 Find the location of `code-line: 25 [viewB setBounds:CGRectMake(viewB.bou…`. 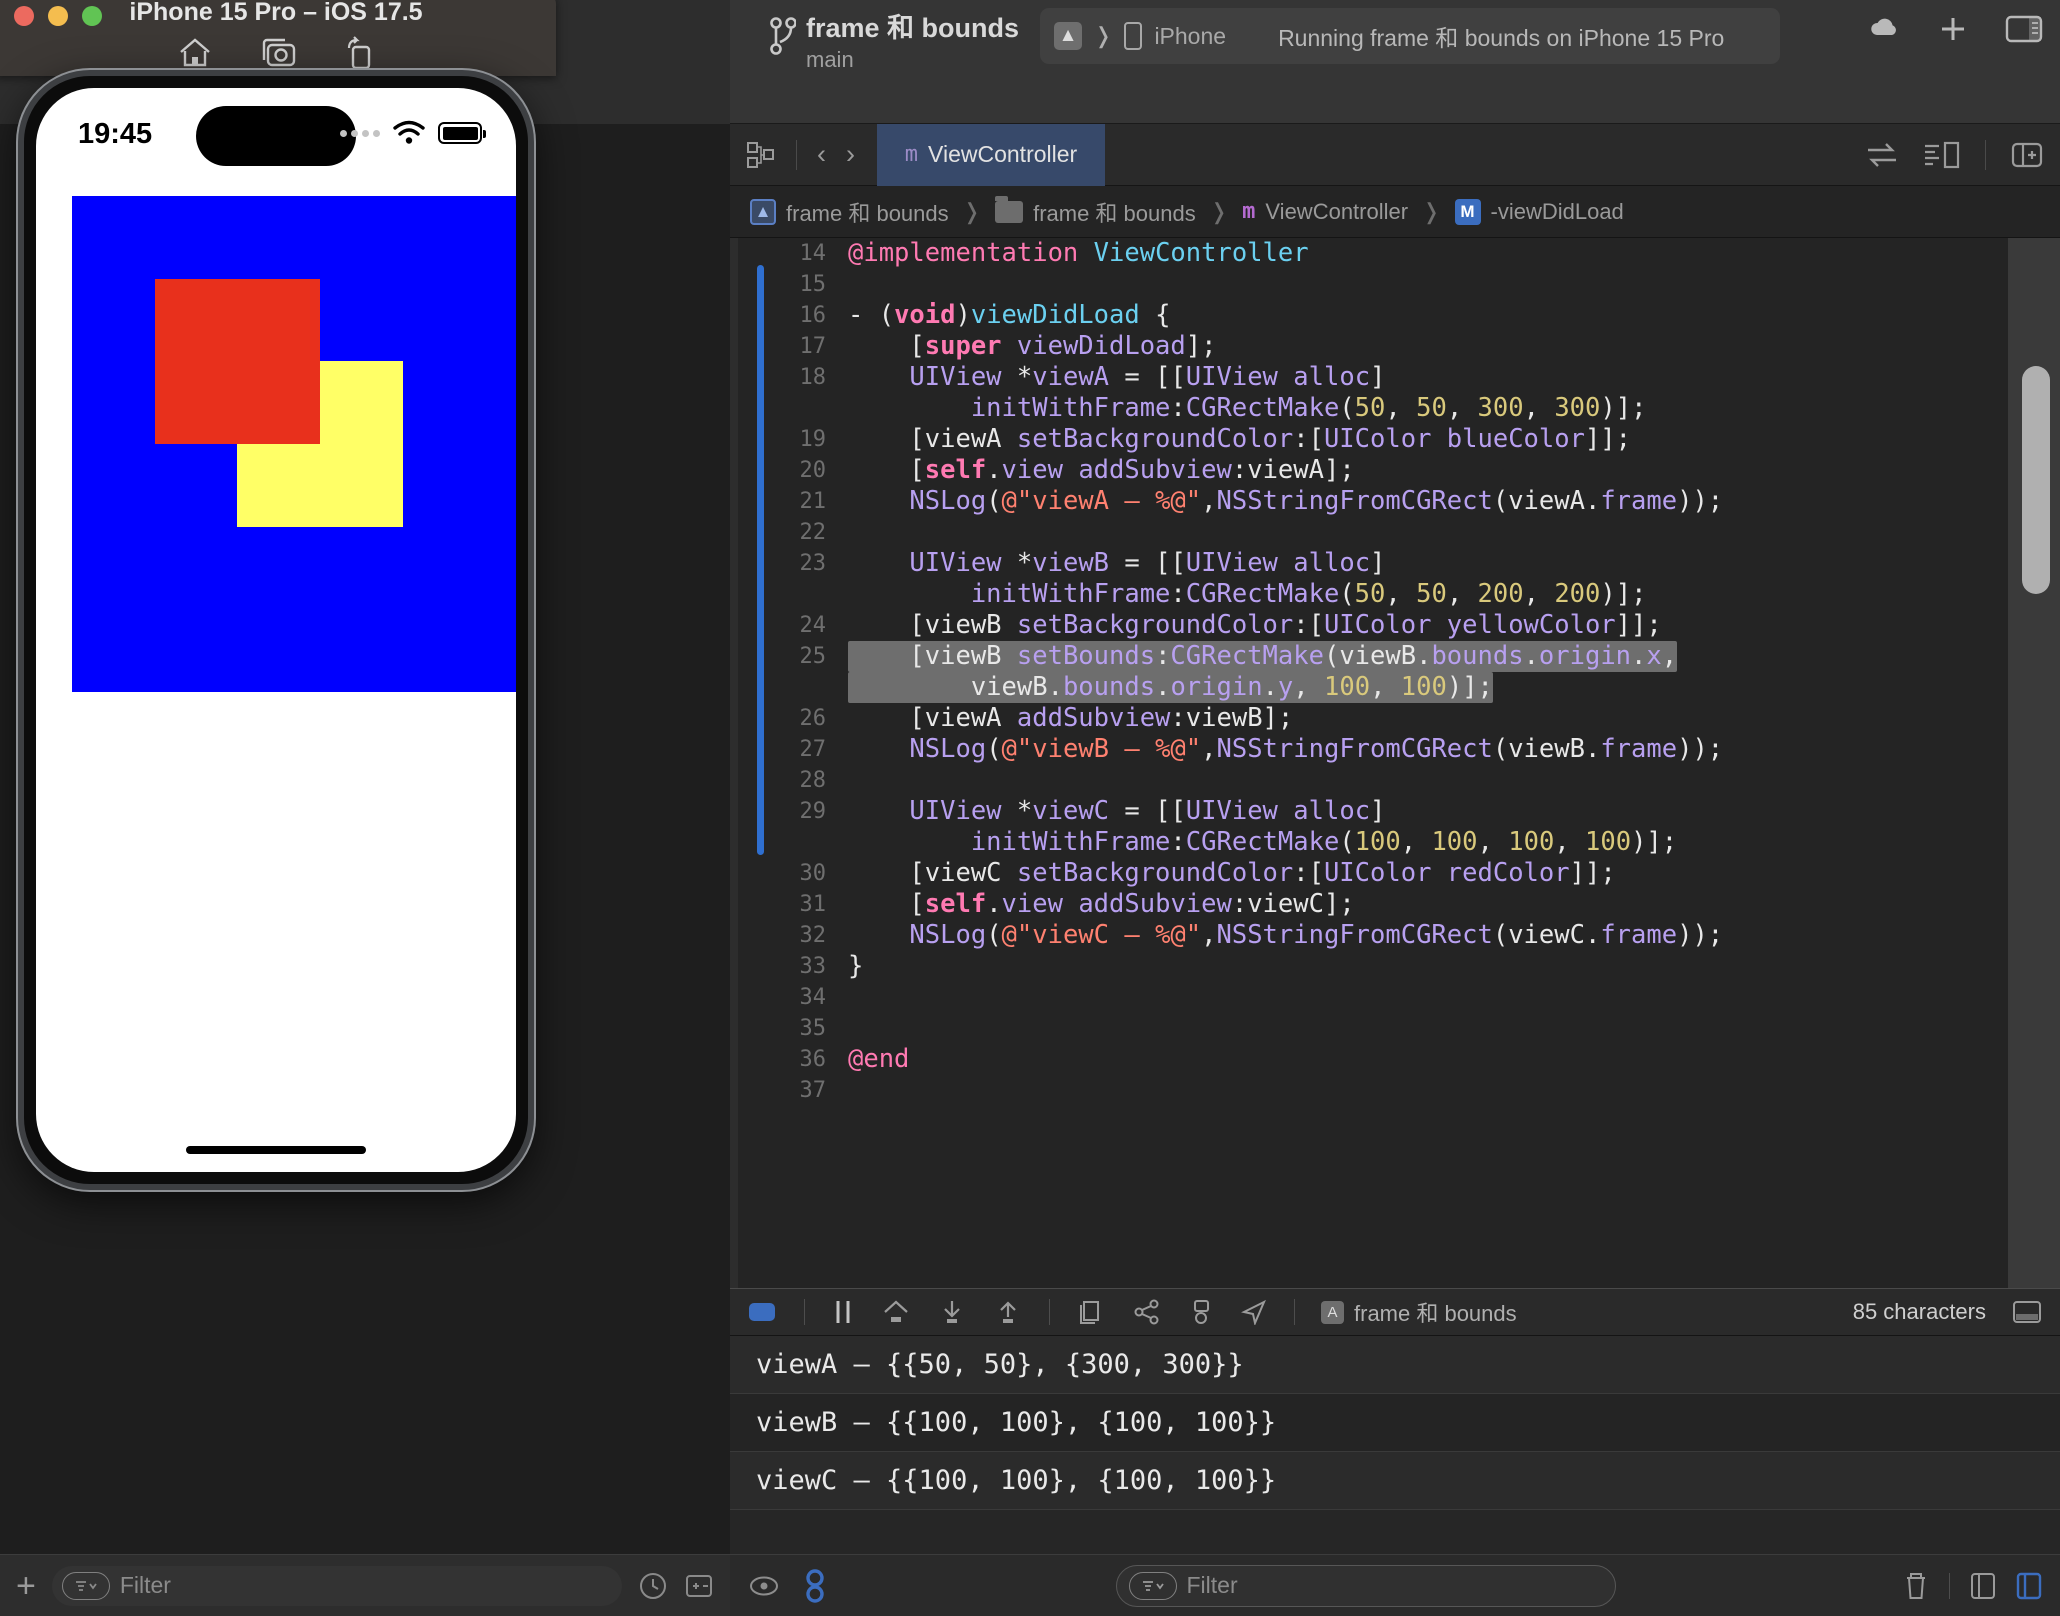

code-line: 25 [viewB setBounds:CGRectMake(viewB.bou… is located at coordinates (1395, 656).